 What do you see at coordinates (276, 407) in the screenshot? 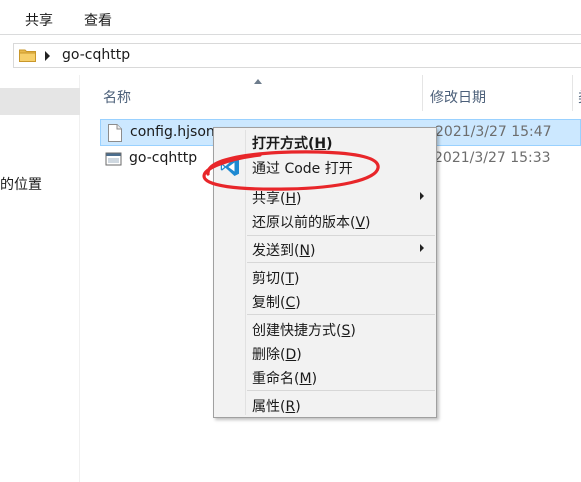
I see `menu-item-properties-label: 属性(R)` at bounding box center [276, 407].